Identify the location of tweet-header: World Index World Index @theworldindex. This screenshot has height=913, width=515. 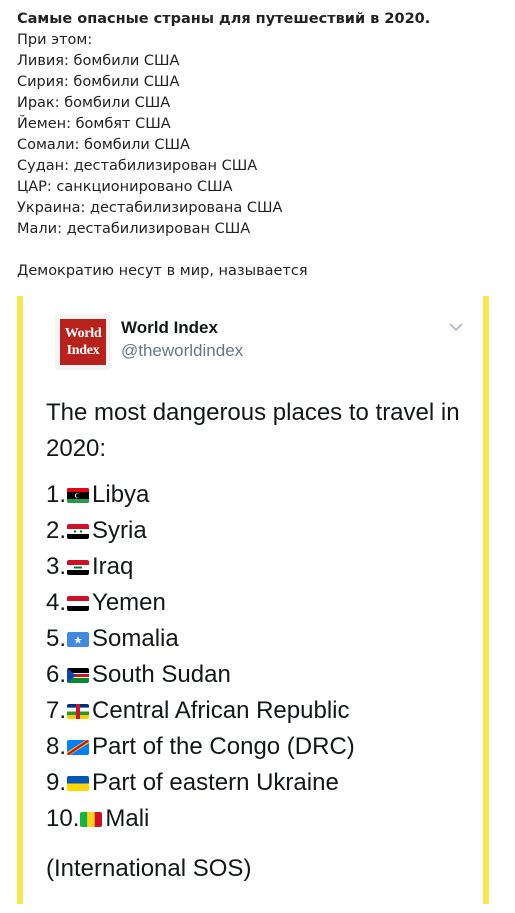
(260, 344).